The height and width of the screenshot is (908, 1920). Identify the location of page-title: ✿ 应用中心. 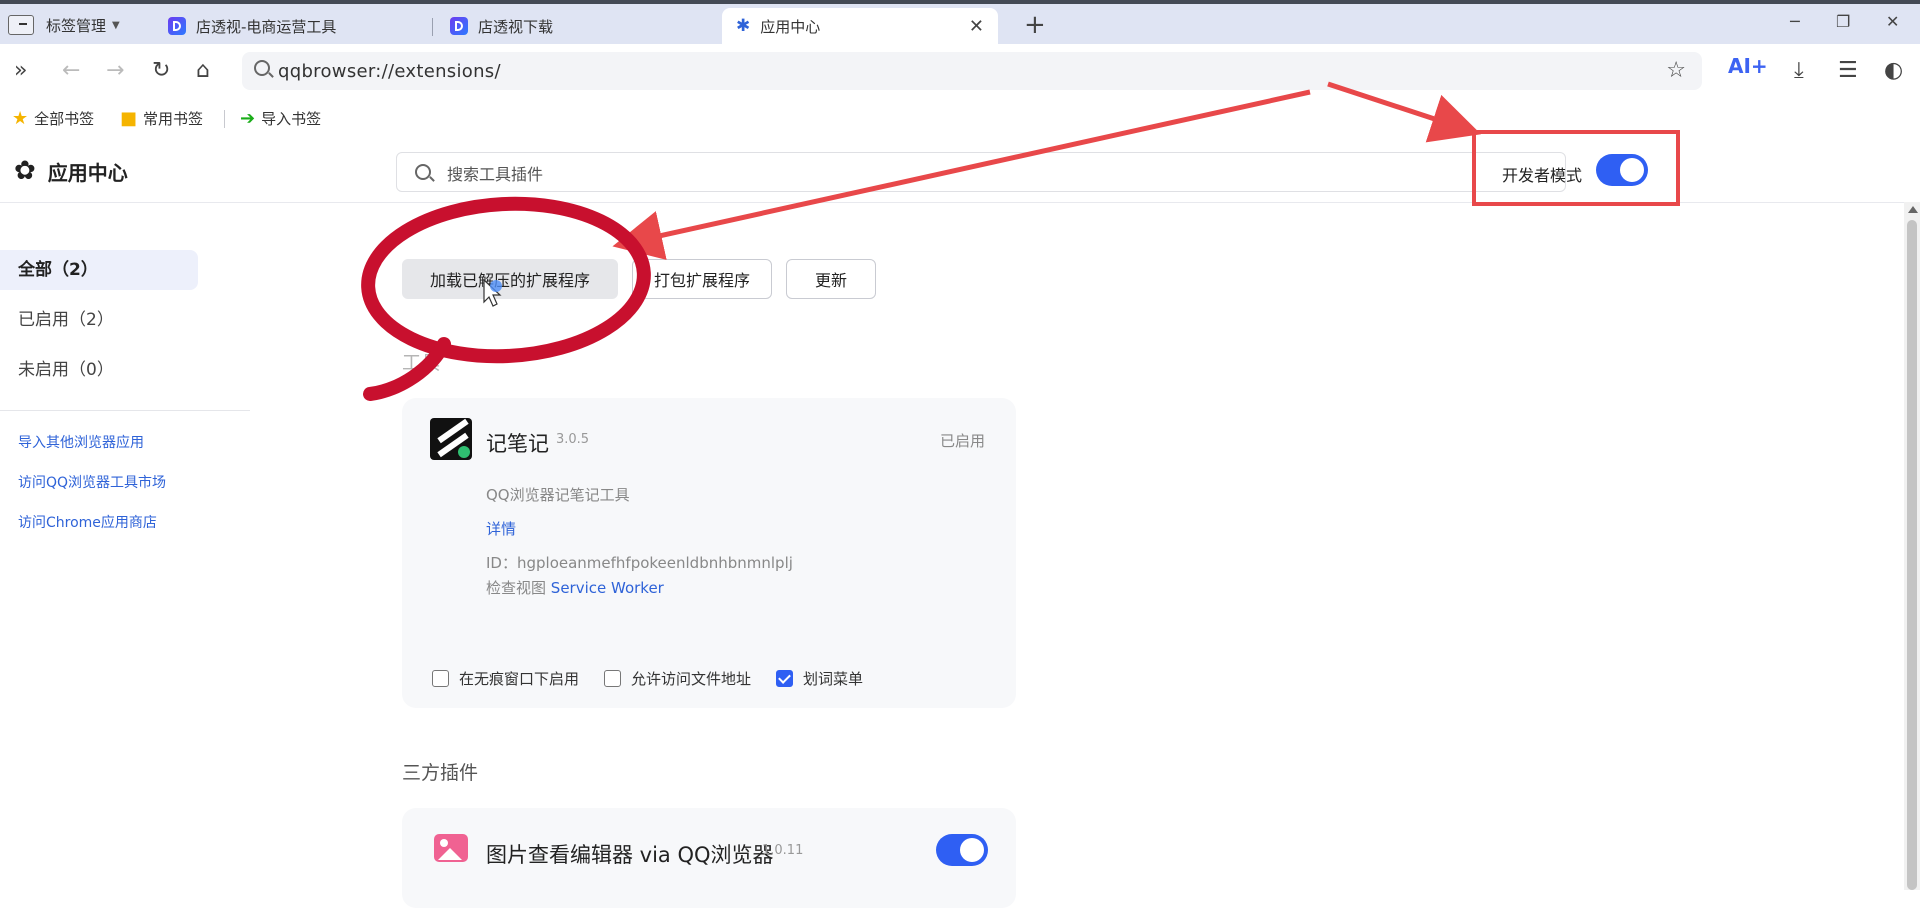
(71, 171).